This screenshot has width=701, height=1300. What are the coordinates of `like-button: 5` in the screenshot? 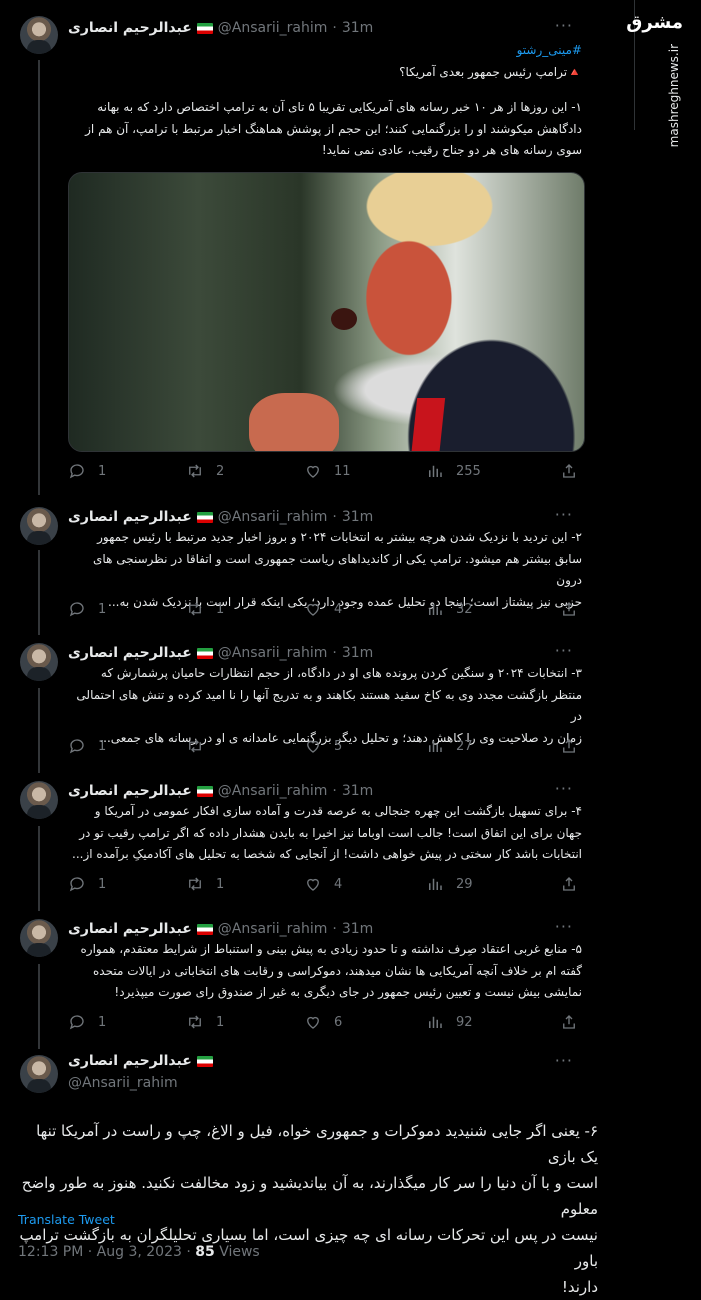 It's located at (323, 746).